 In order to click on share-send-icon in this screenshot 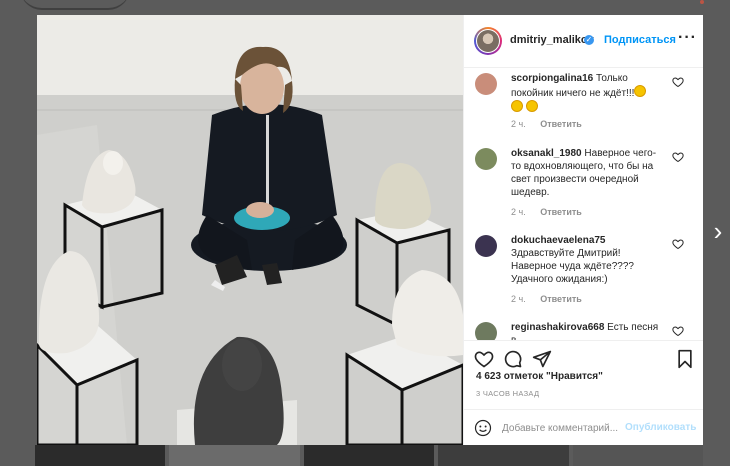, I will do `click(542, 359)`.